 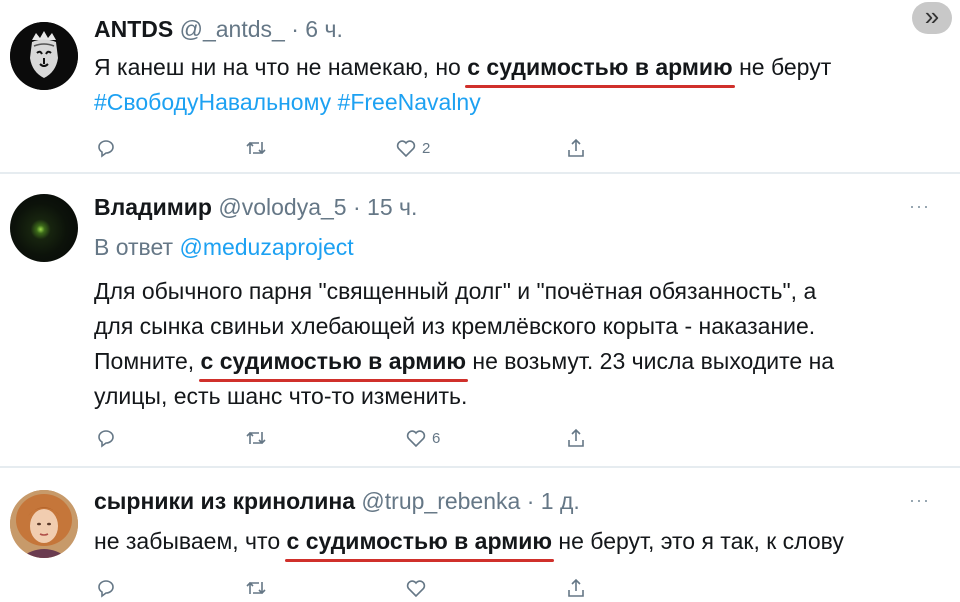 I want to click on handle: @trup_rebenka, so click(x=440, y=501).